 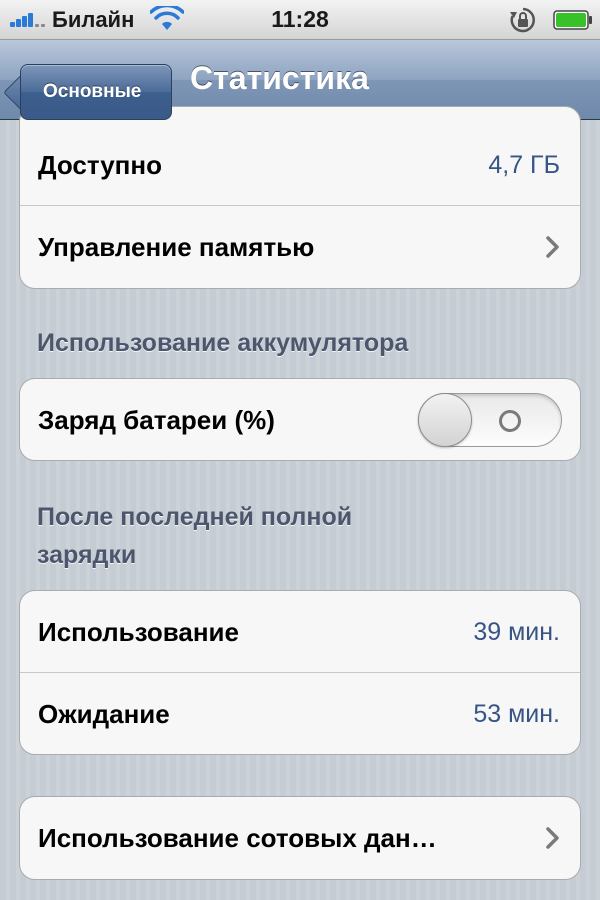 What do you see at coordinates (445, 420) in the screenshot?
I see `toggle-knob` at bounding box center [445, 420].